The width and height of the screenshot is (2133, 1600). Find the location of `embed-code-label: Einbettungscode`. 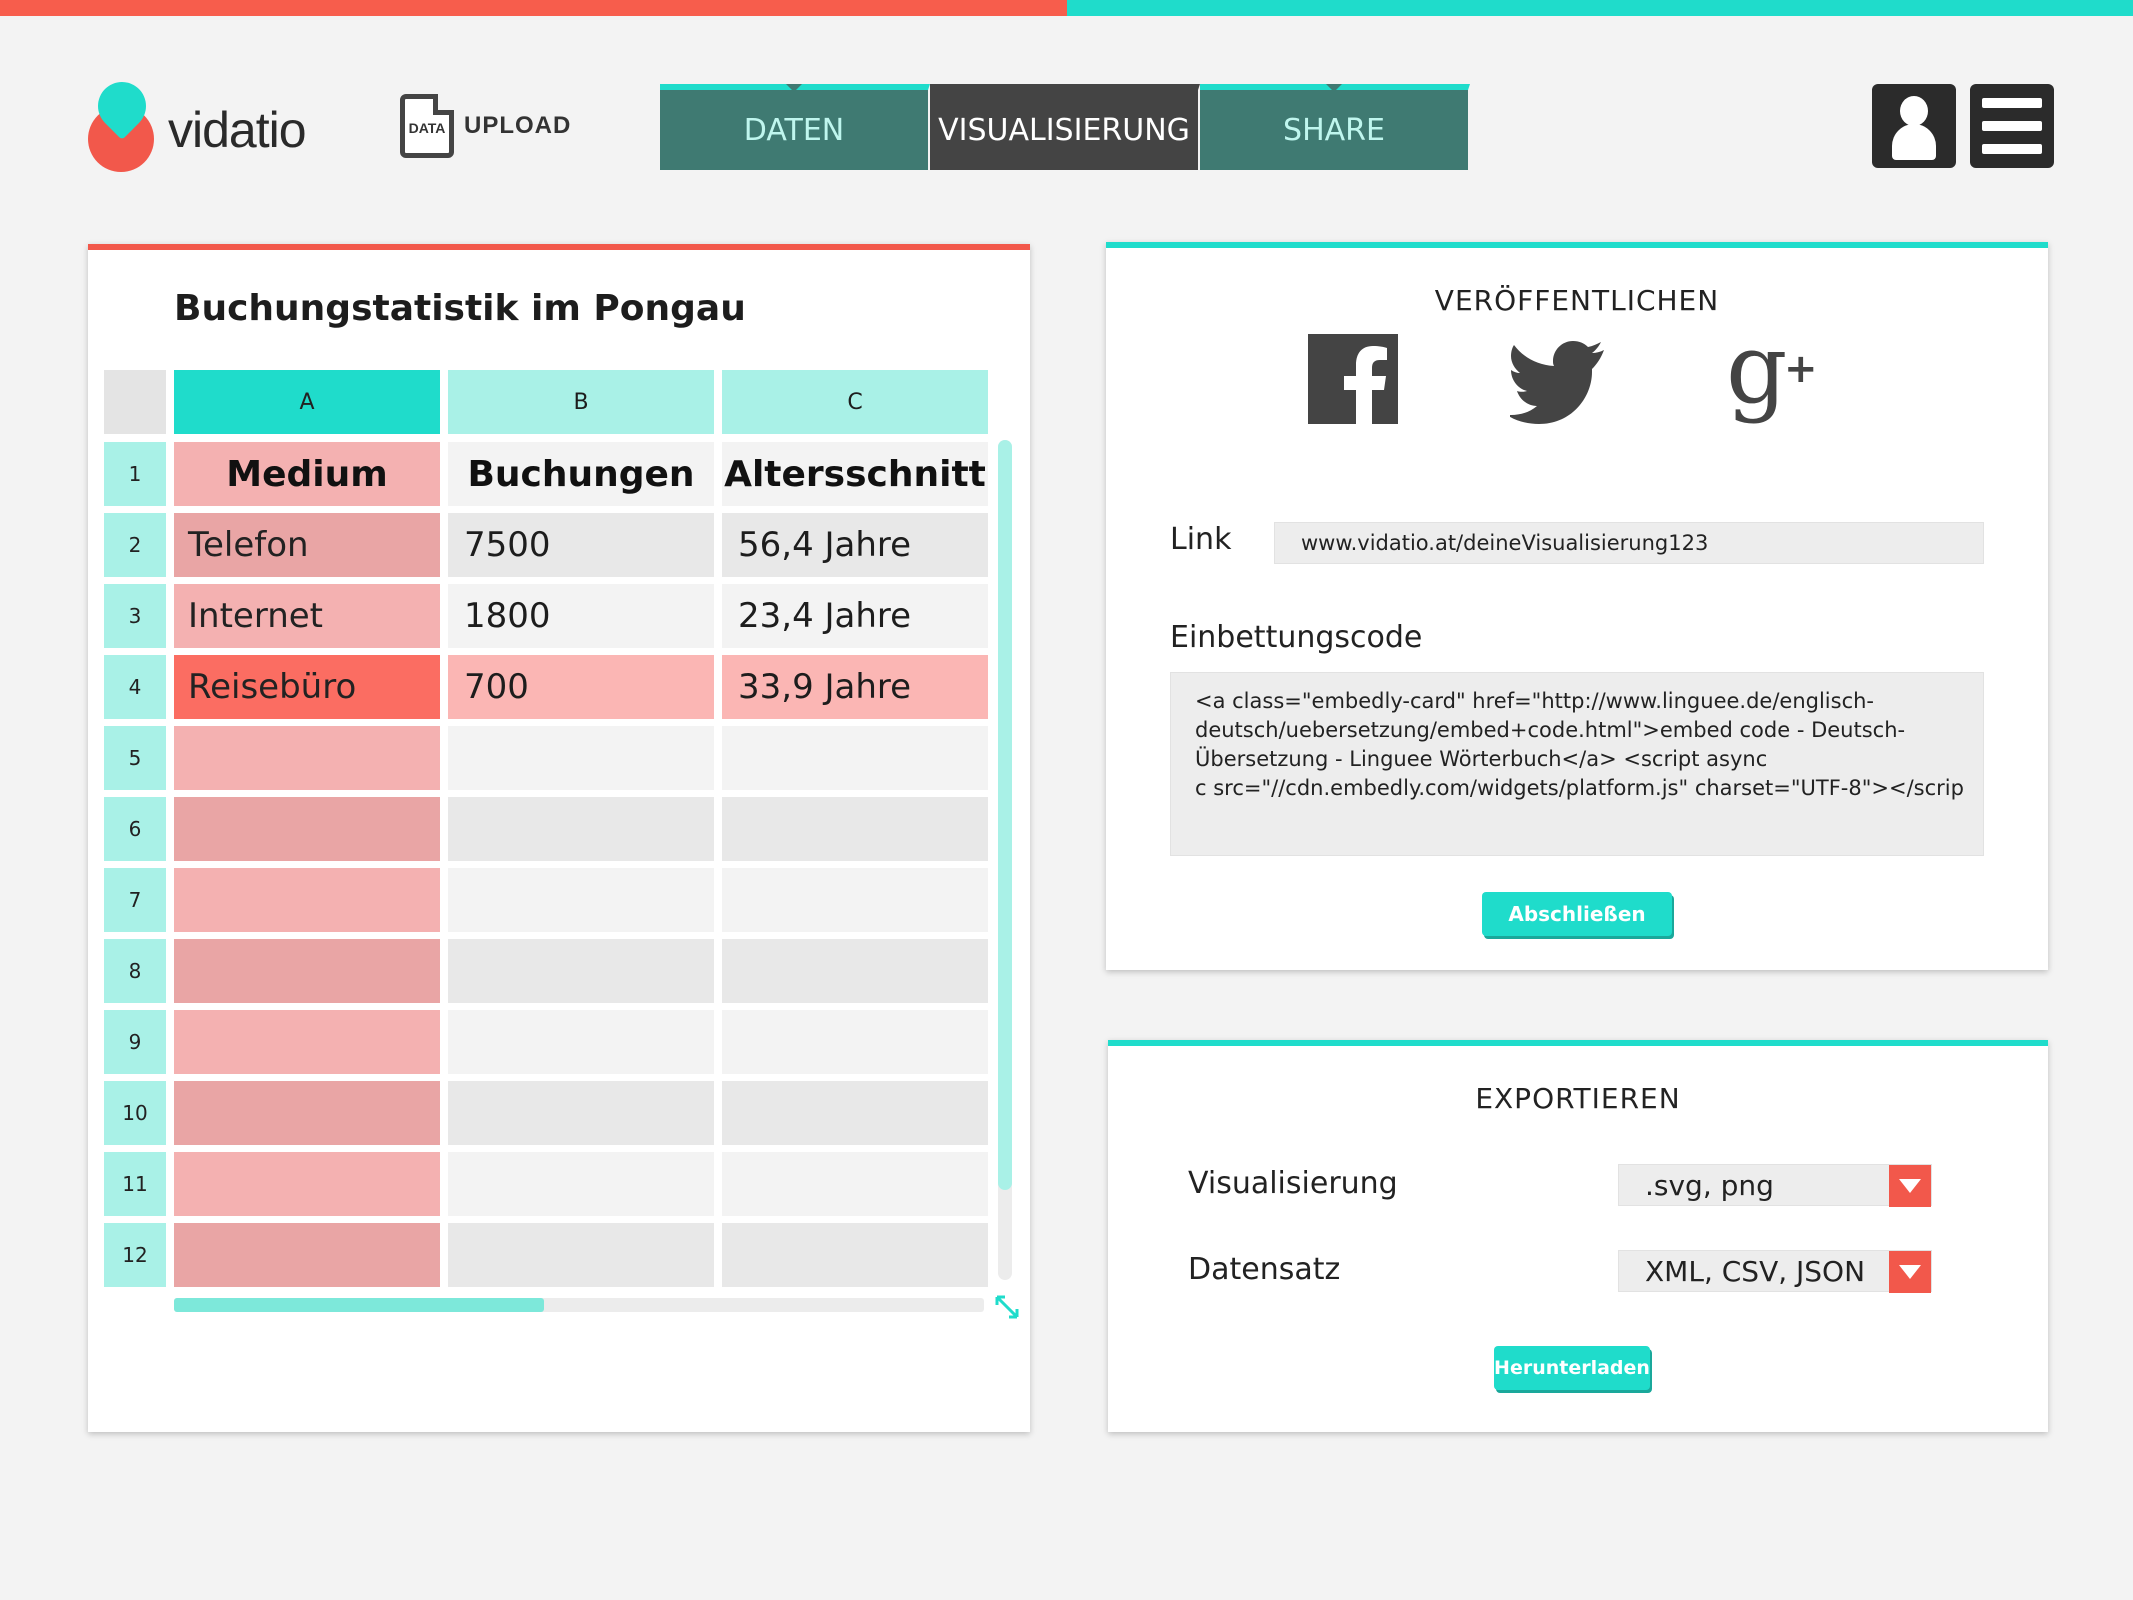

embed-code-label: Einbettungscode is located at coordinates (1296, 637).